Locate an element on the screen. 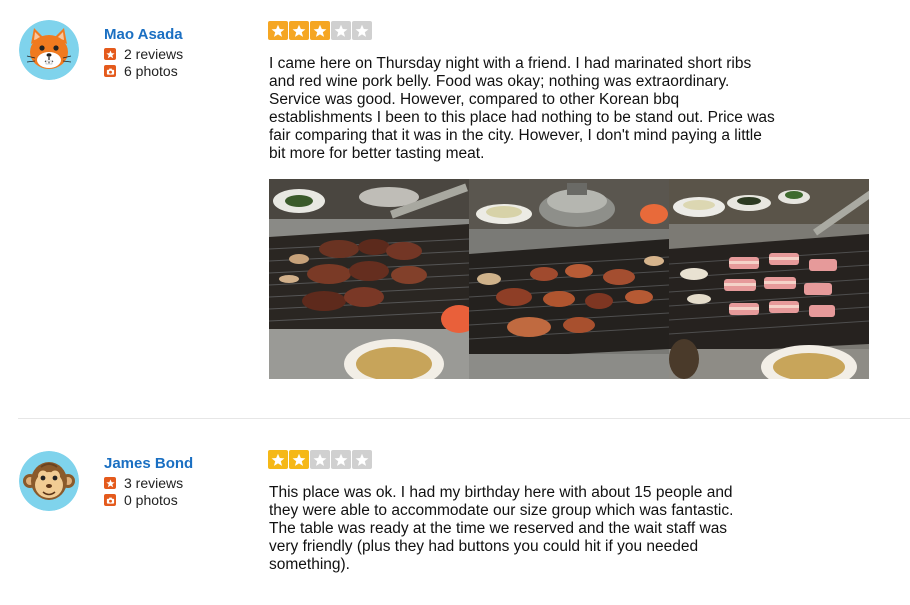  user-info: James Bond 3 reviews 0 photos is located at coordinates (148, 481).